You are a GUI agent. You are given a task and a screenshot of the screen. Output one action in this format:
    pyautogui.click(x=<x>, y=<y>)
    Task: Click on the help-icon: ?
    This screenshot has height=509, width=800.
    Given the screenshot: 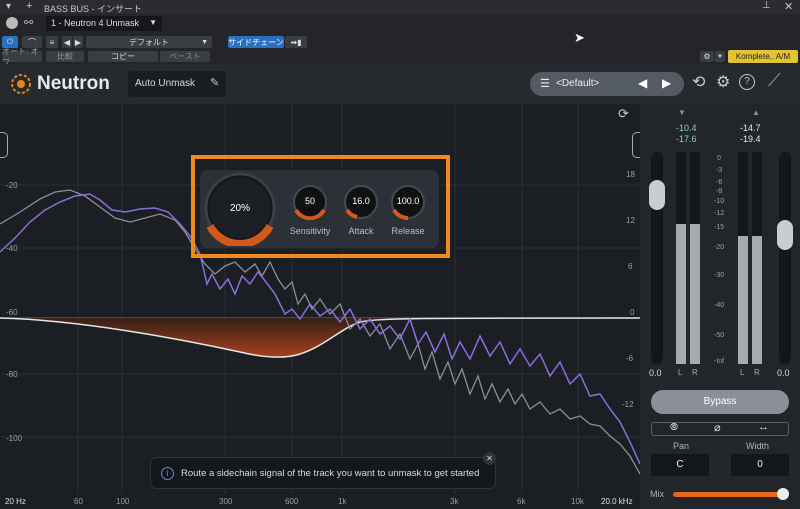 What is the action you would take?
    pyautogui.click(x=747, y=82)
    